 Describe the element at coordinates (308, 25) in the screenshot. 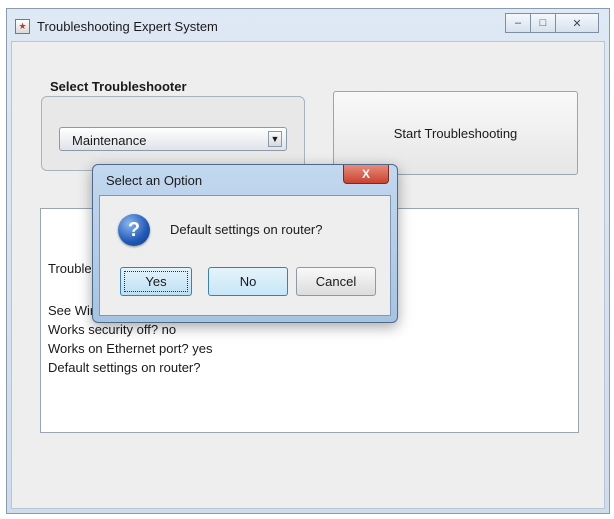

I see `title-bar: ★ Troubleshooting Expert System – □ ✕` at that location.